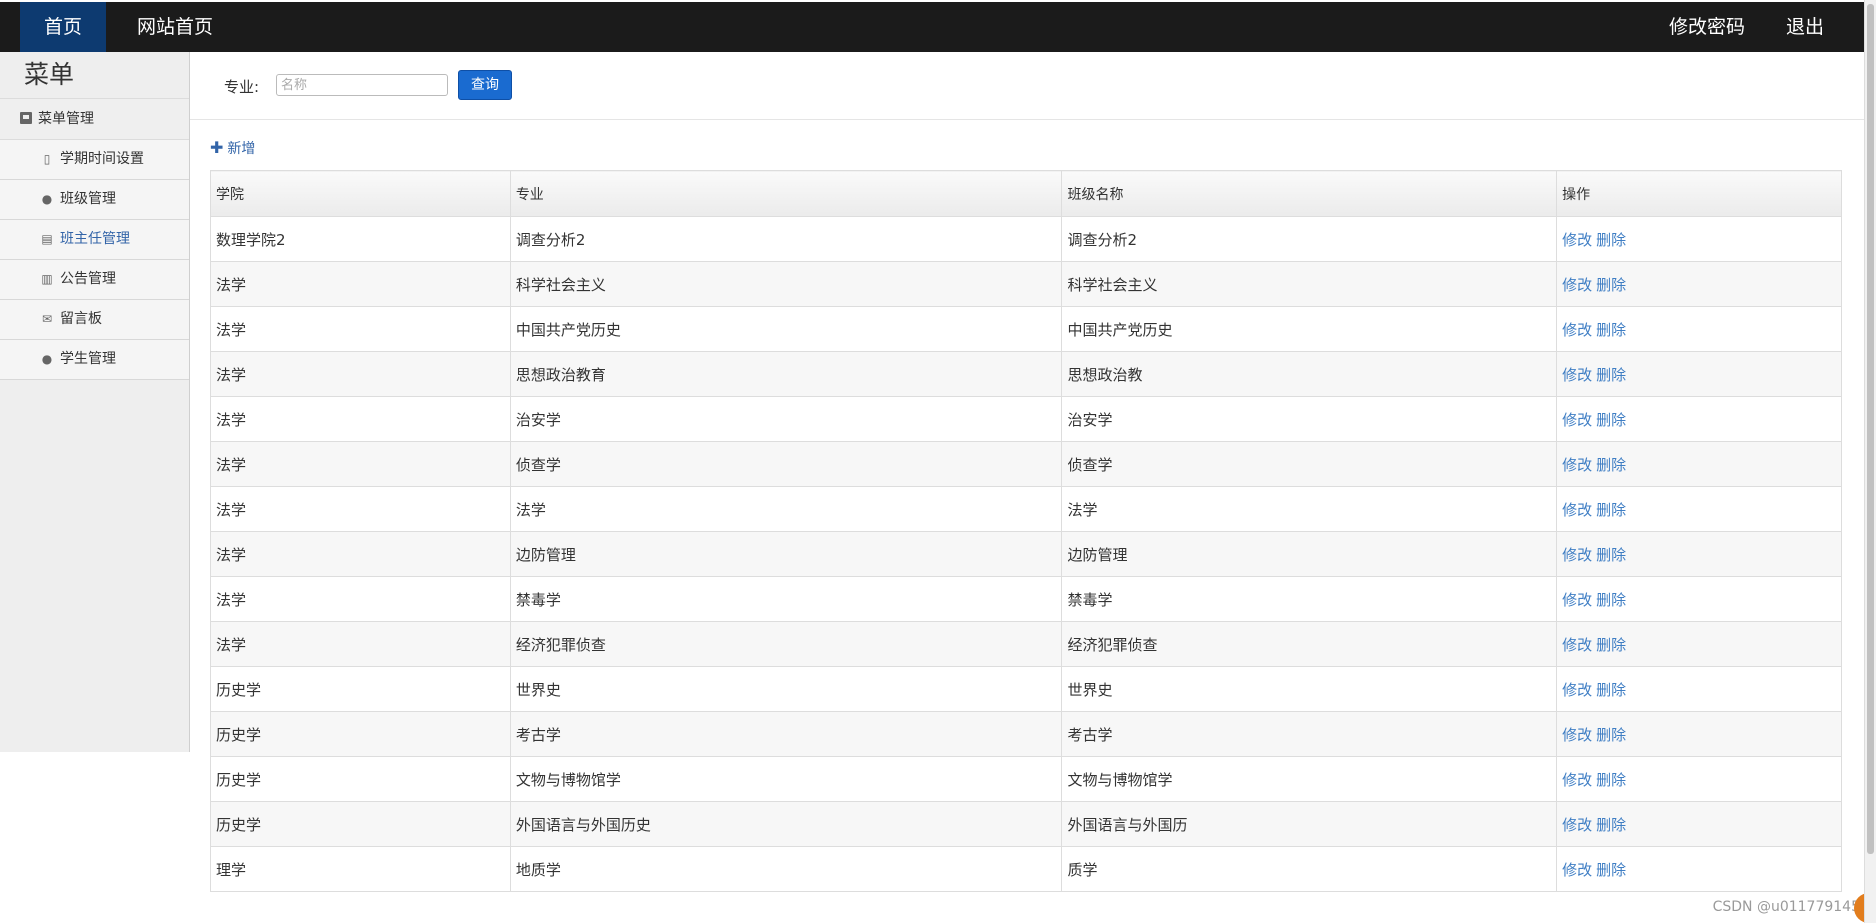 The image size is (1876, 923). I want to click on sidebar-item-label: 班主任管理, so click(95, 239).